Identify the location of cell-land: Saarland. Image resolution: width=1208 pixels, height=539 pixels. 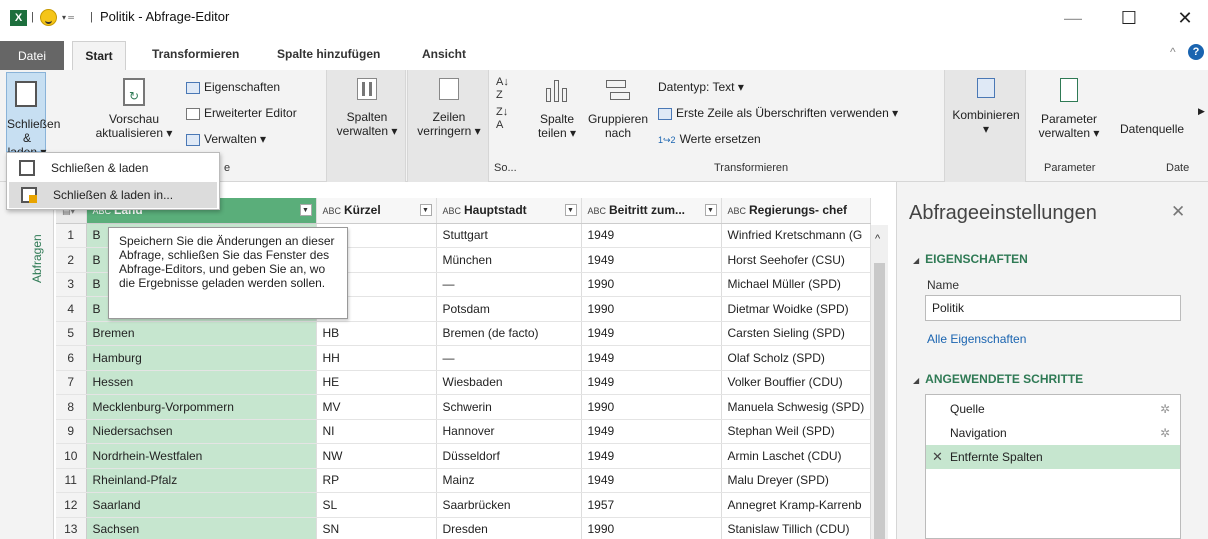
(201, 505).